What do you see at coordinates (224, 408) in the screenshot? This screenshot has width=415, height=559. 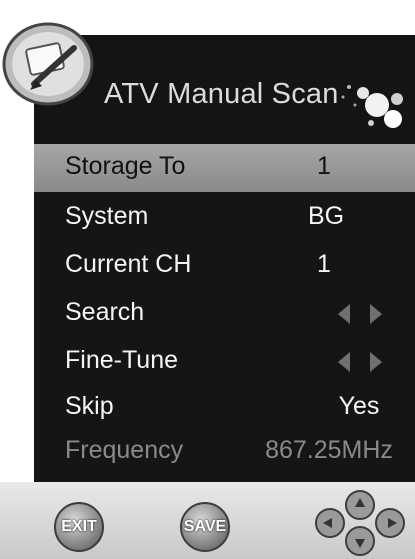 I see `menu-item-skip: Skip Yes` at bounding box center [224, 408].